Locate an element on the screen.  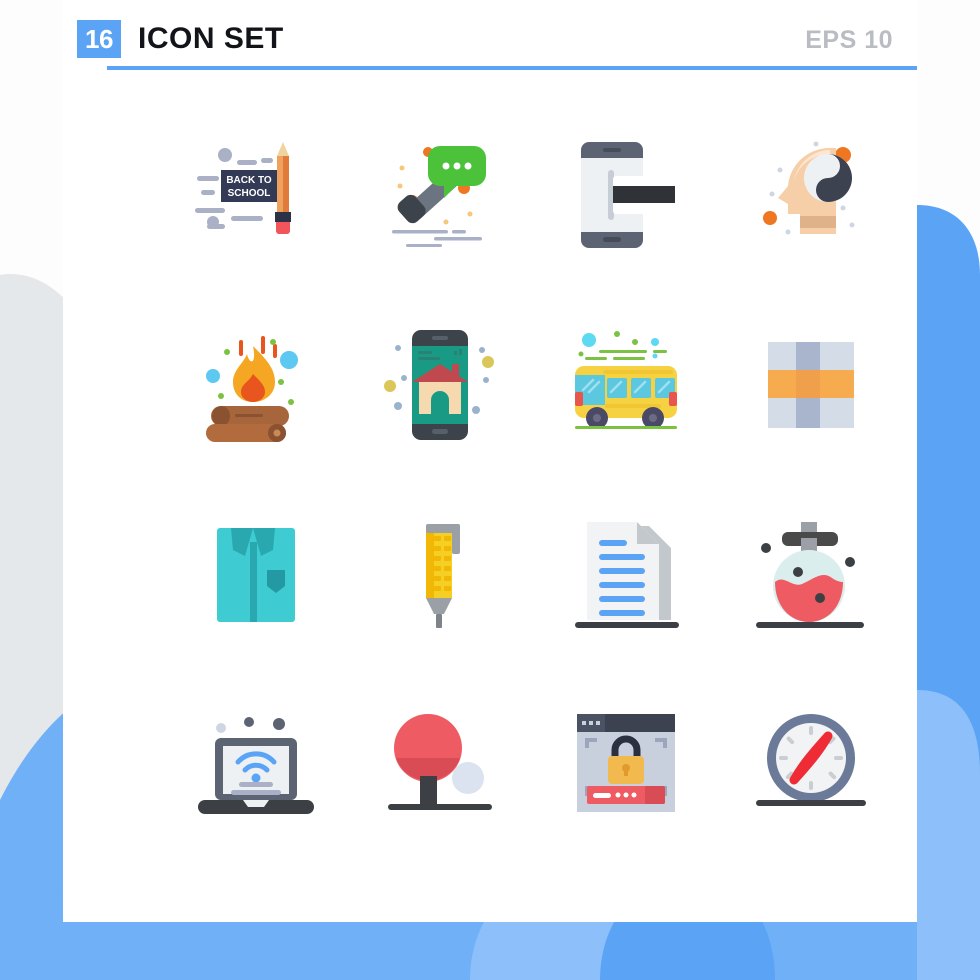
yin-yang-symbol is located at coordinates (827, 178).